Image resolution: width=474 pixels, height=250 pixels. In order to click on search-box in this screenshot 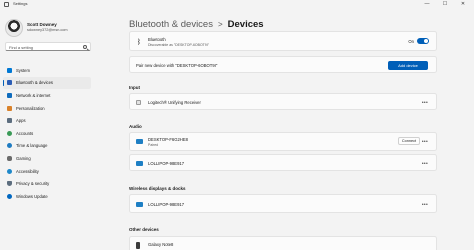, I will do `click(48, 46)`.